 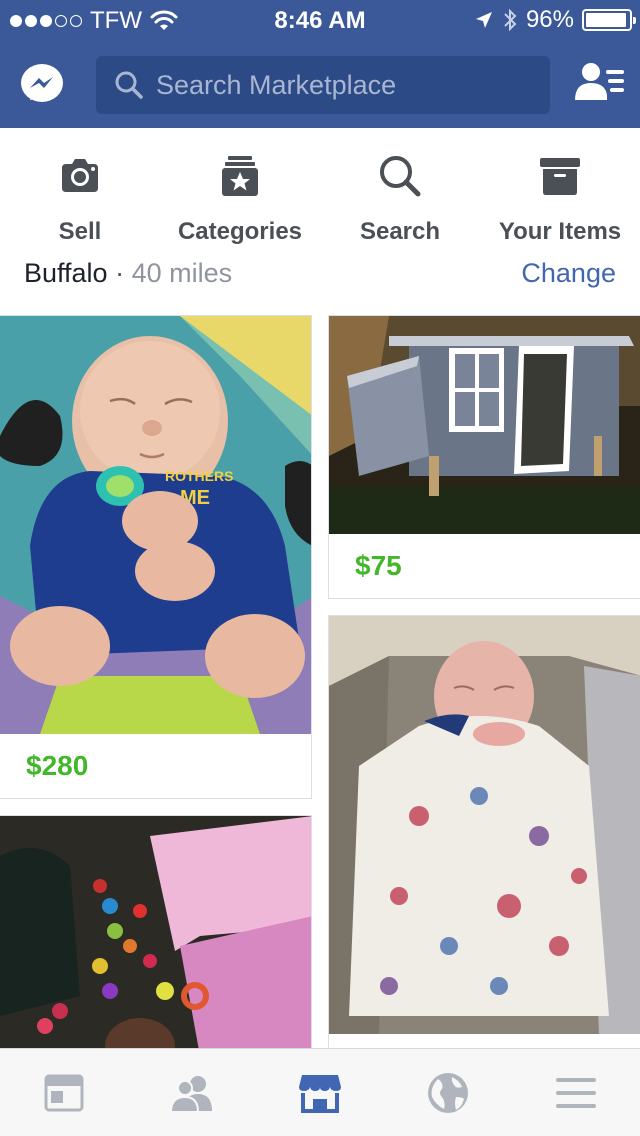 I want to click on friends-icon, so click(x=190, y=1094).